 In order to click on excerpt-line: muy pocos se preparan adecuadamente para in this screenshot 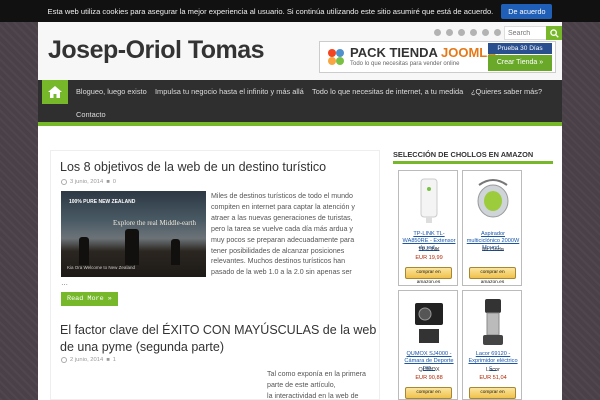, I will do `click(283, 239)`.